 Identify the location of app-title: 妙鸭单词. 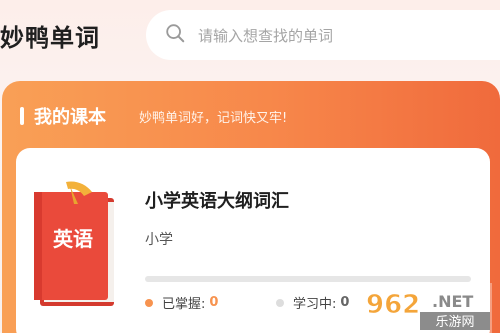
(50, 38).